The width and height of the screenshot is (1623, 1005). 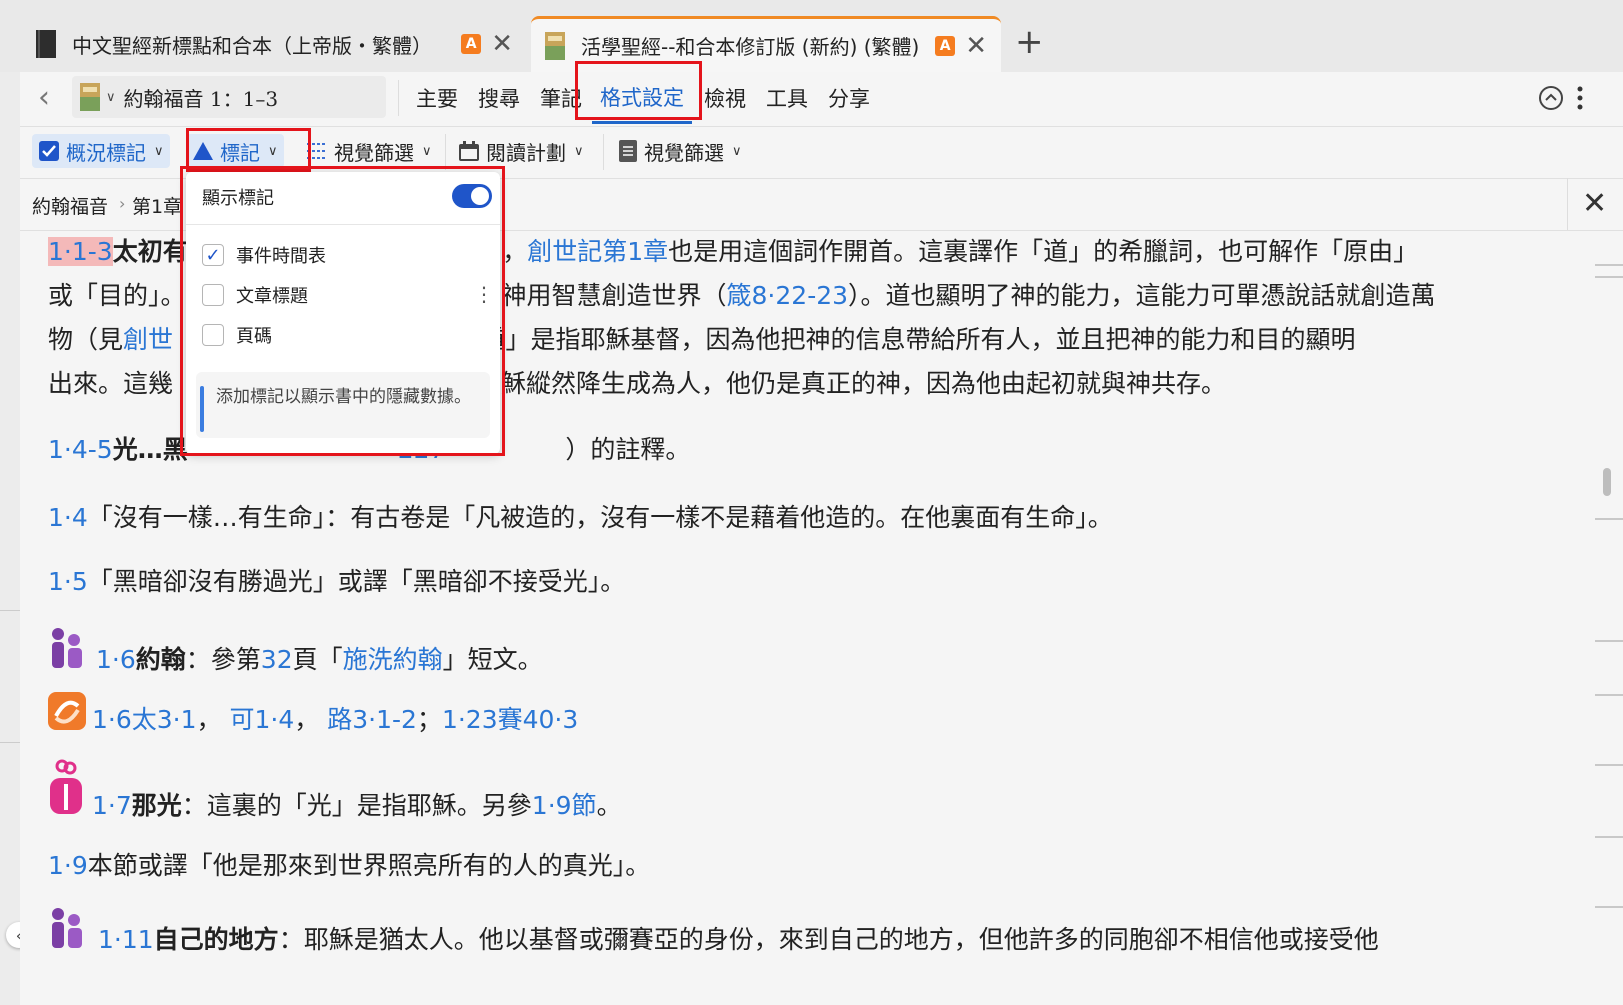 I want to click on verse-ref: 1·4-5, so click(x=80, y=449).